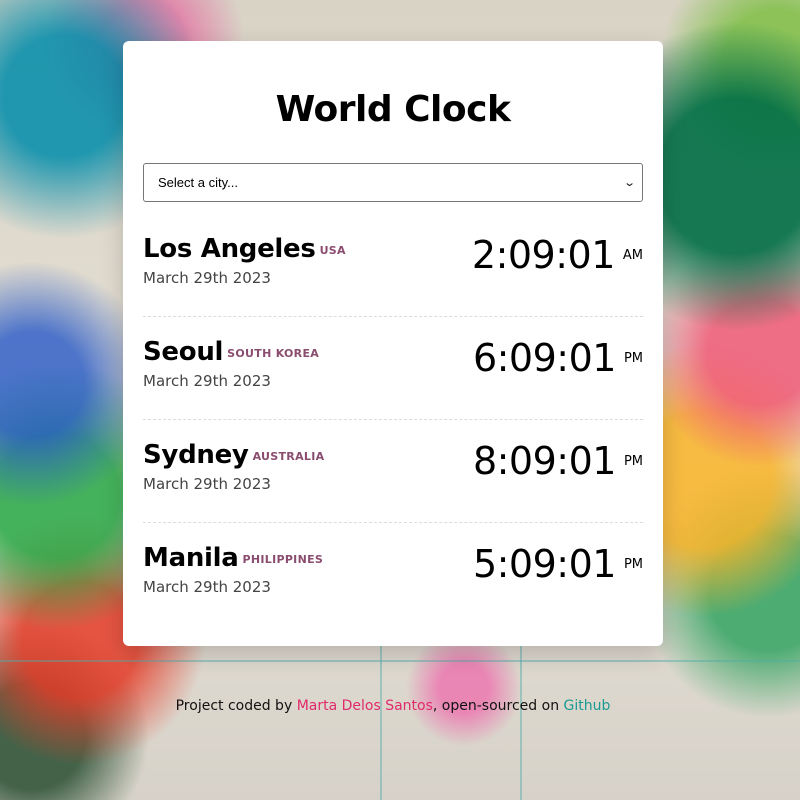 This screenshot has height=800, width=800. I want to click on page-title: World Clock, so click(393, 109).